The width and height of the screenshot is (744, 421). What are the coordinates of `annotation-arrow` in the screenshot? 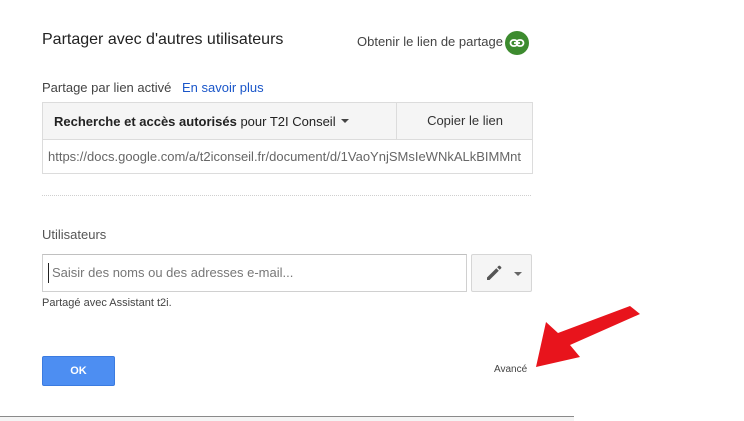 It's located at (588, 336).